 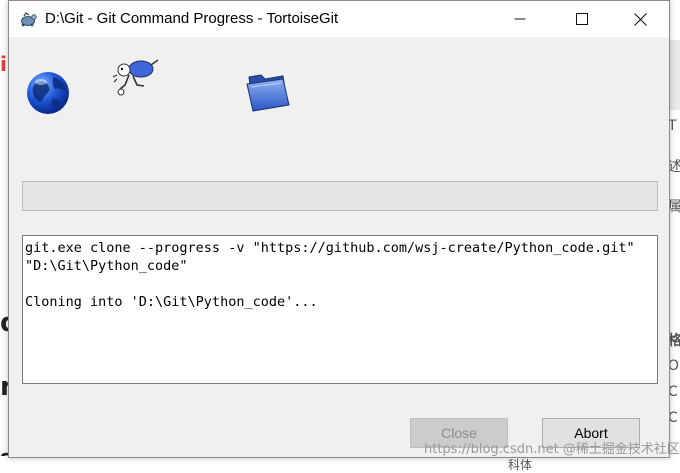 What do you see at coordinates (3, 64) in the screenshot?
I see `background-text-fragment: i` at bounding box center [3, 64].